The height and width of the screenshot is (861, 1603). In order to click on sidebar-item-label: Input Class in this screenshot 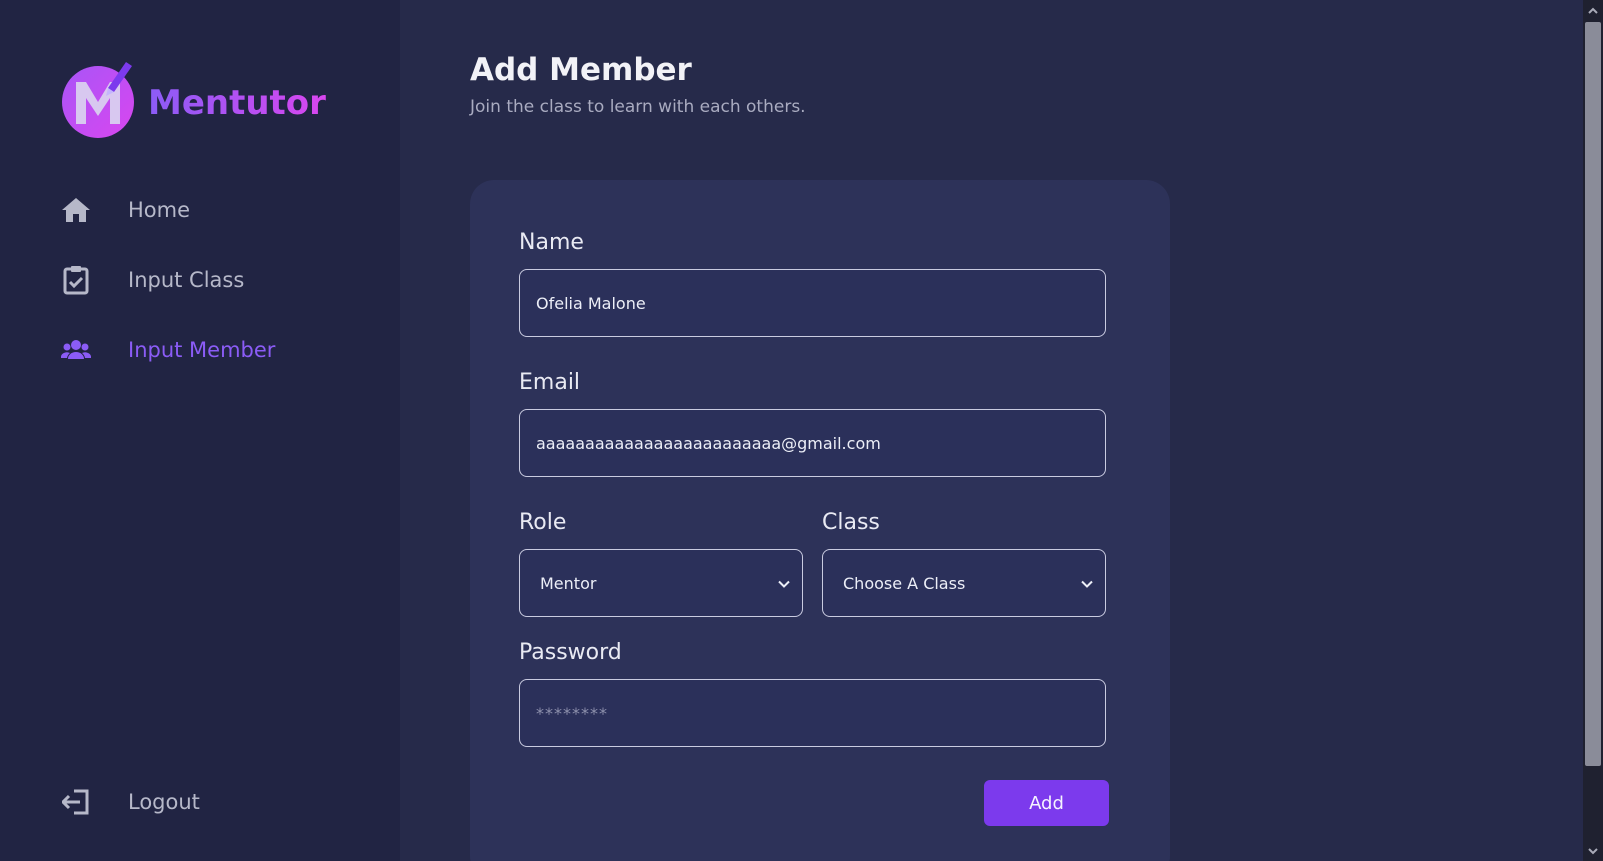, I will do `click(186, 280)`.